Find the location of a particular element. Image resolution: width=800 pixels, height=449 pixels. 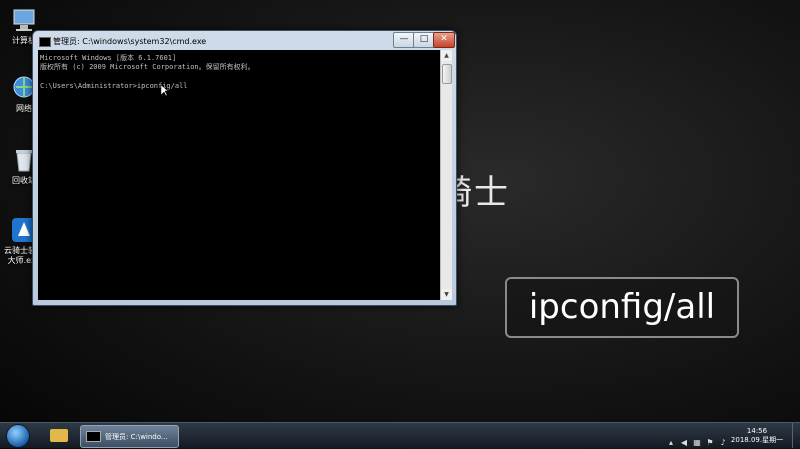

minimize-button: — is located at coordinates (404, 40).